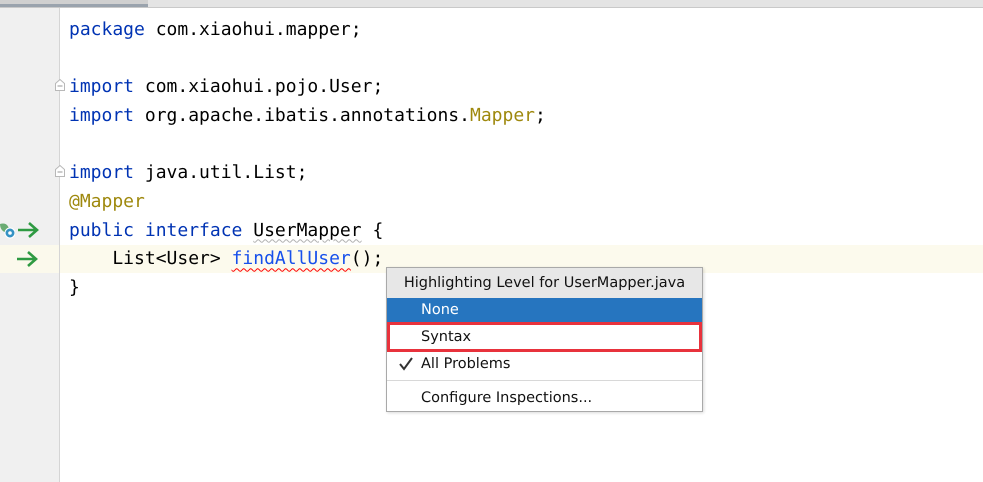  Describe the element at coordinates (102, 230) in the screenshot. I see `code-keyword: public` at that location.